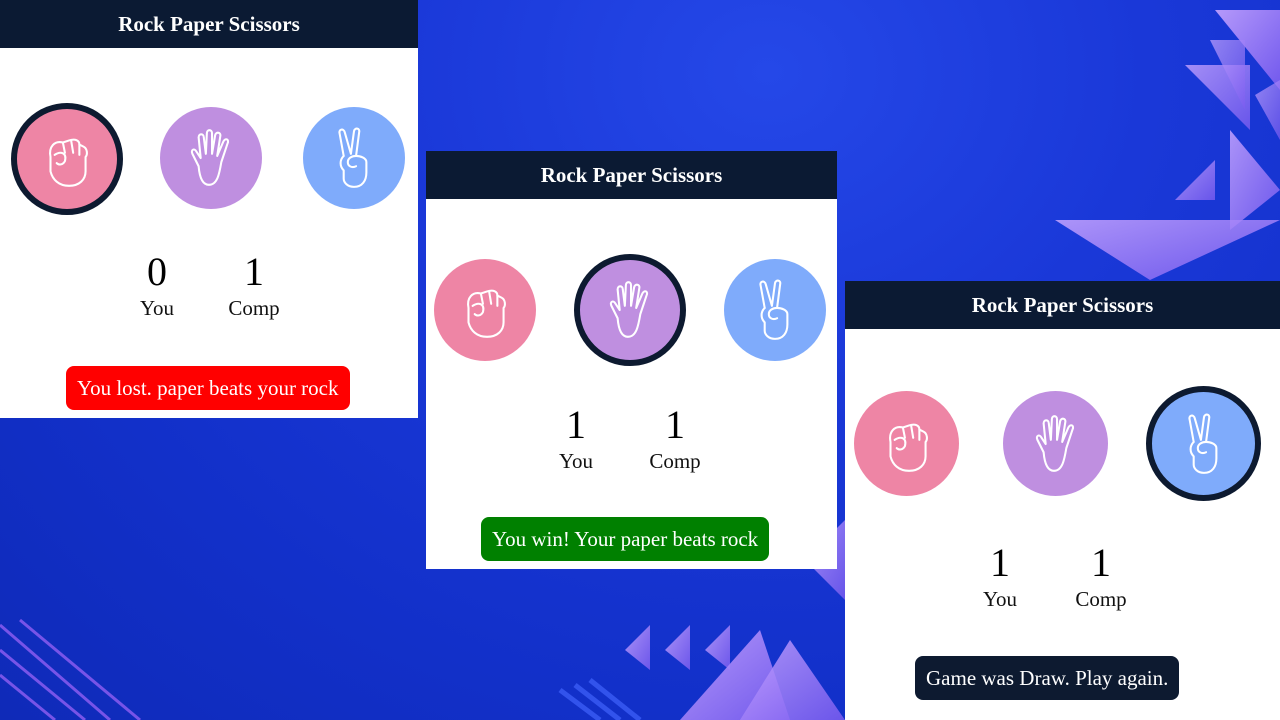  What do you see at coordinates (208, 388) in the screenshot?
I see `result-message: You lost. paper beats your rock` at bounding box center [208, 388].